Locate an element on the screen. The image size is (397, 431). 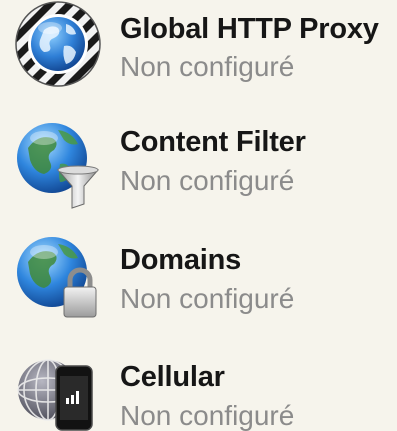
payload-title: Domains is located at coordinates (181, 260).